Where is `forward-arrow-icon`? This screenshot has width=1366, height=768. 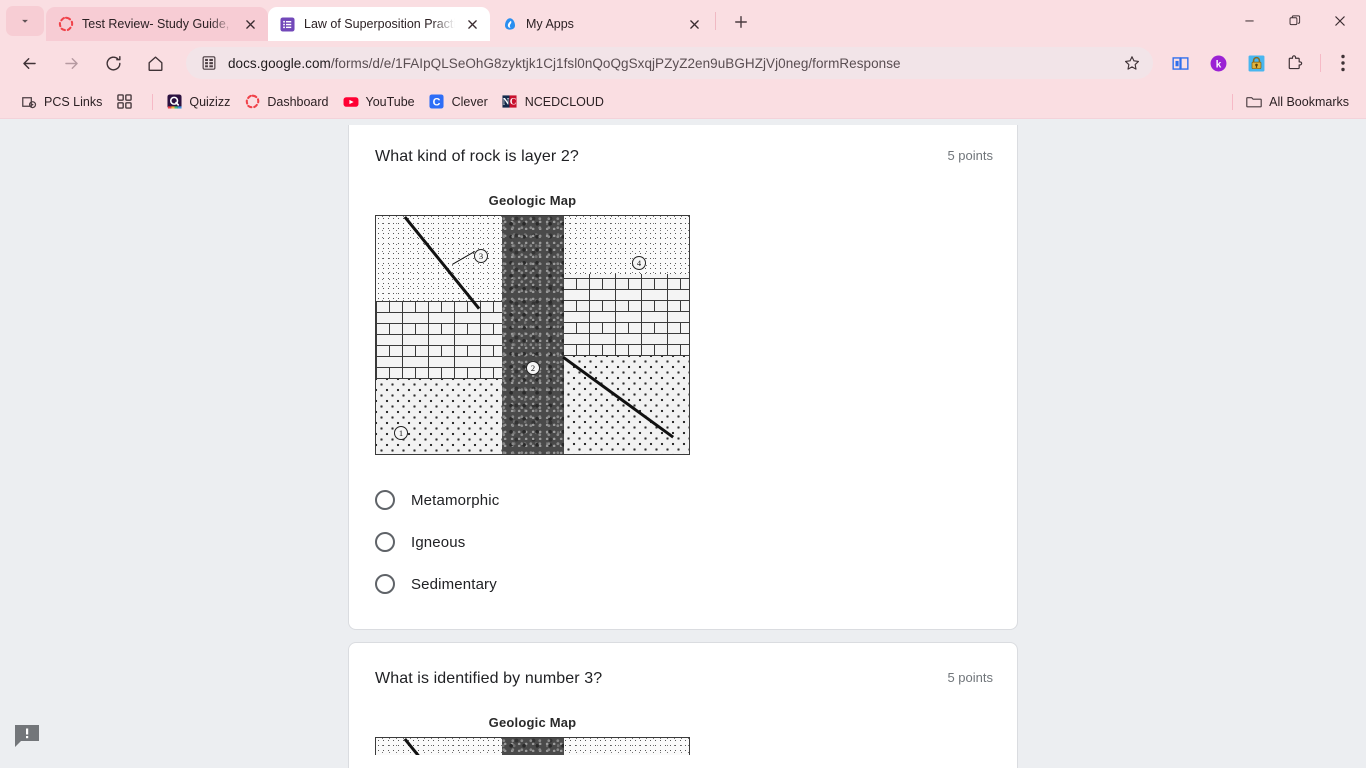
forward-arrow-icon is located at coordinates (71, 63).